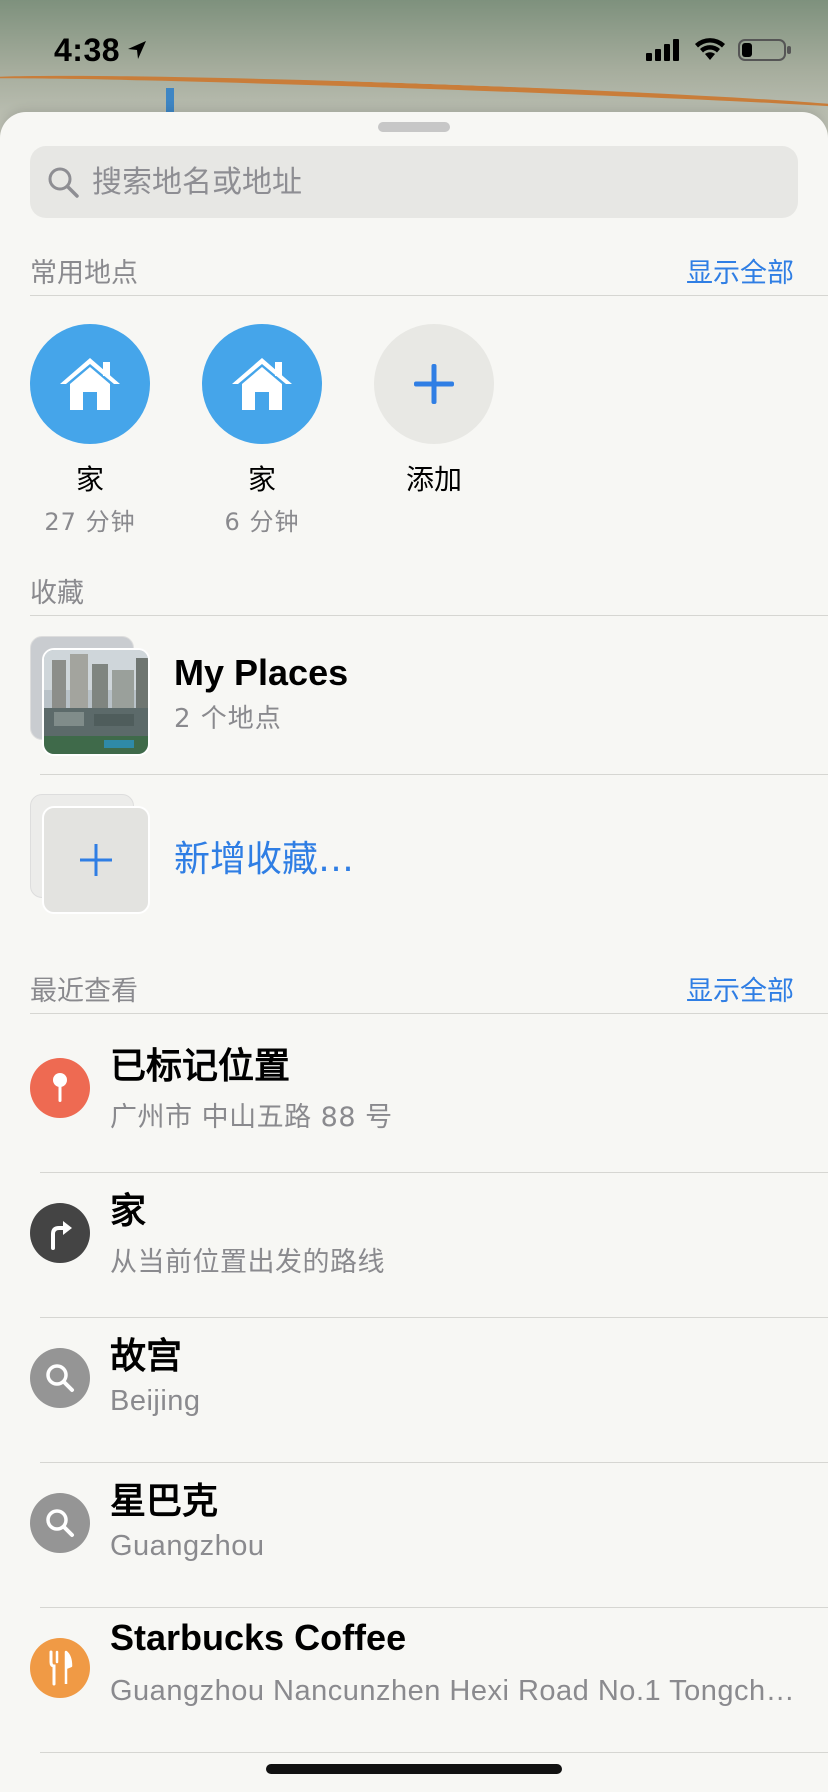 The width and height of the screenshot is (828, 1792). Describe the element at coordinates (429, 271) in the screenshot. I see `favorites-header: 常用地点 显示全部` at that location.